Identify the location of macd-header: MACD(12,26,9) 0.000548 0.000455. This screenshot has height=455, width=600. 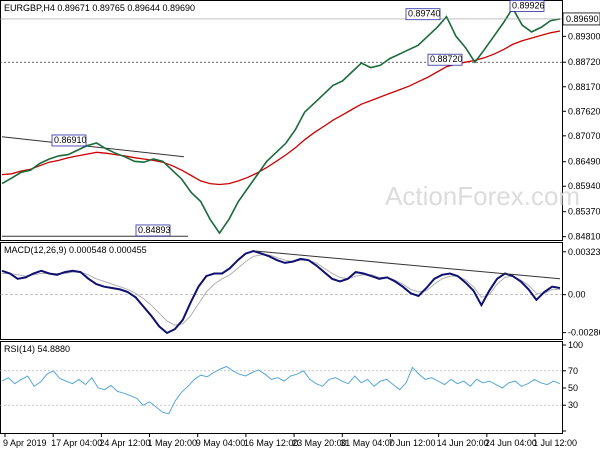
(75, 250).